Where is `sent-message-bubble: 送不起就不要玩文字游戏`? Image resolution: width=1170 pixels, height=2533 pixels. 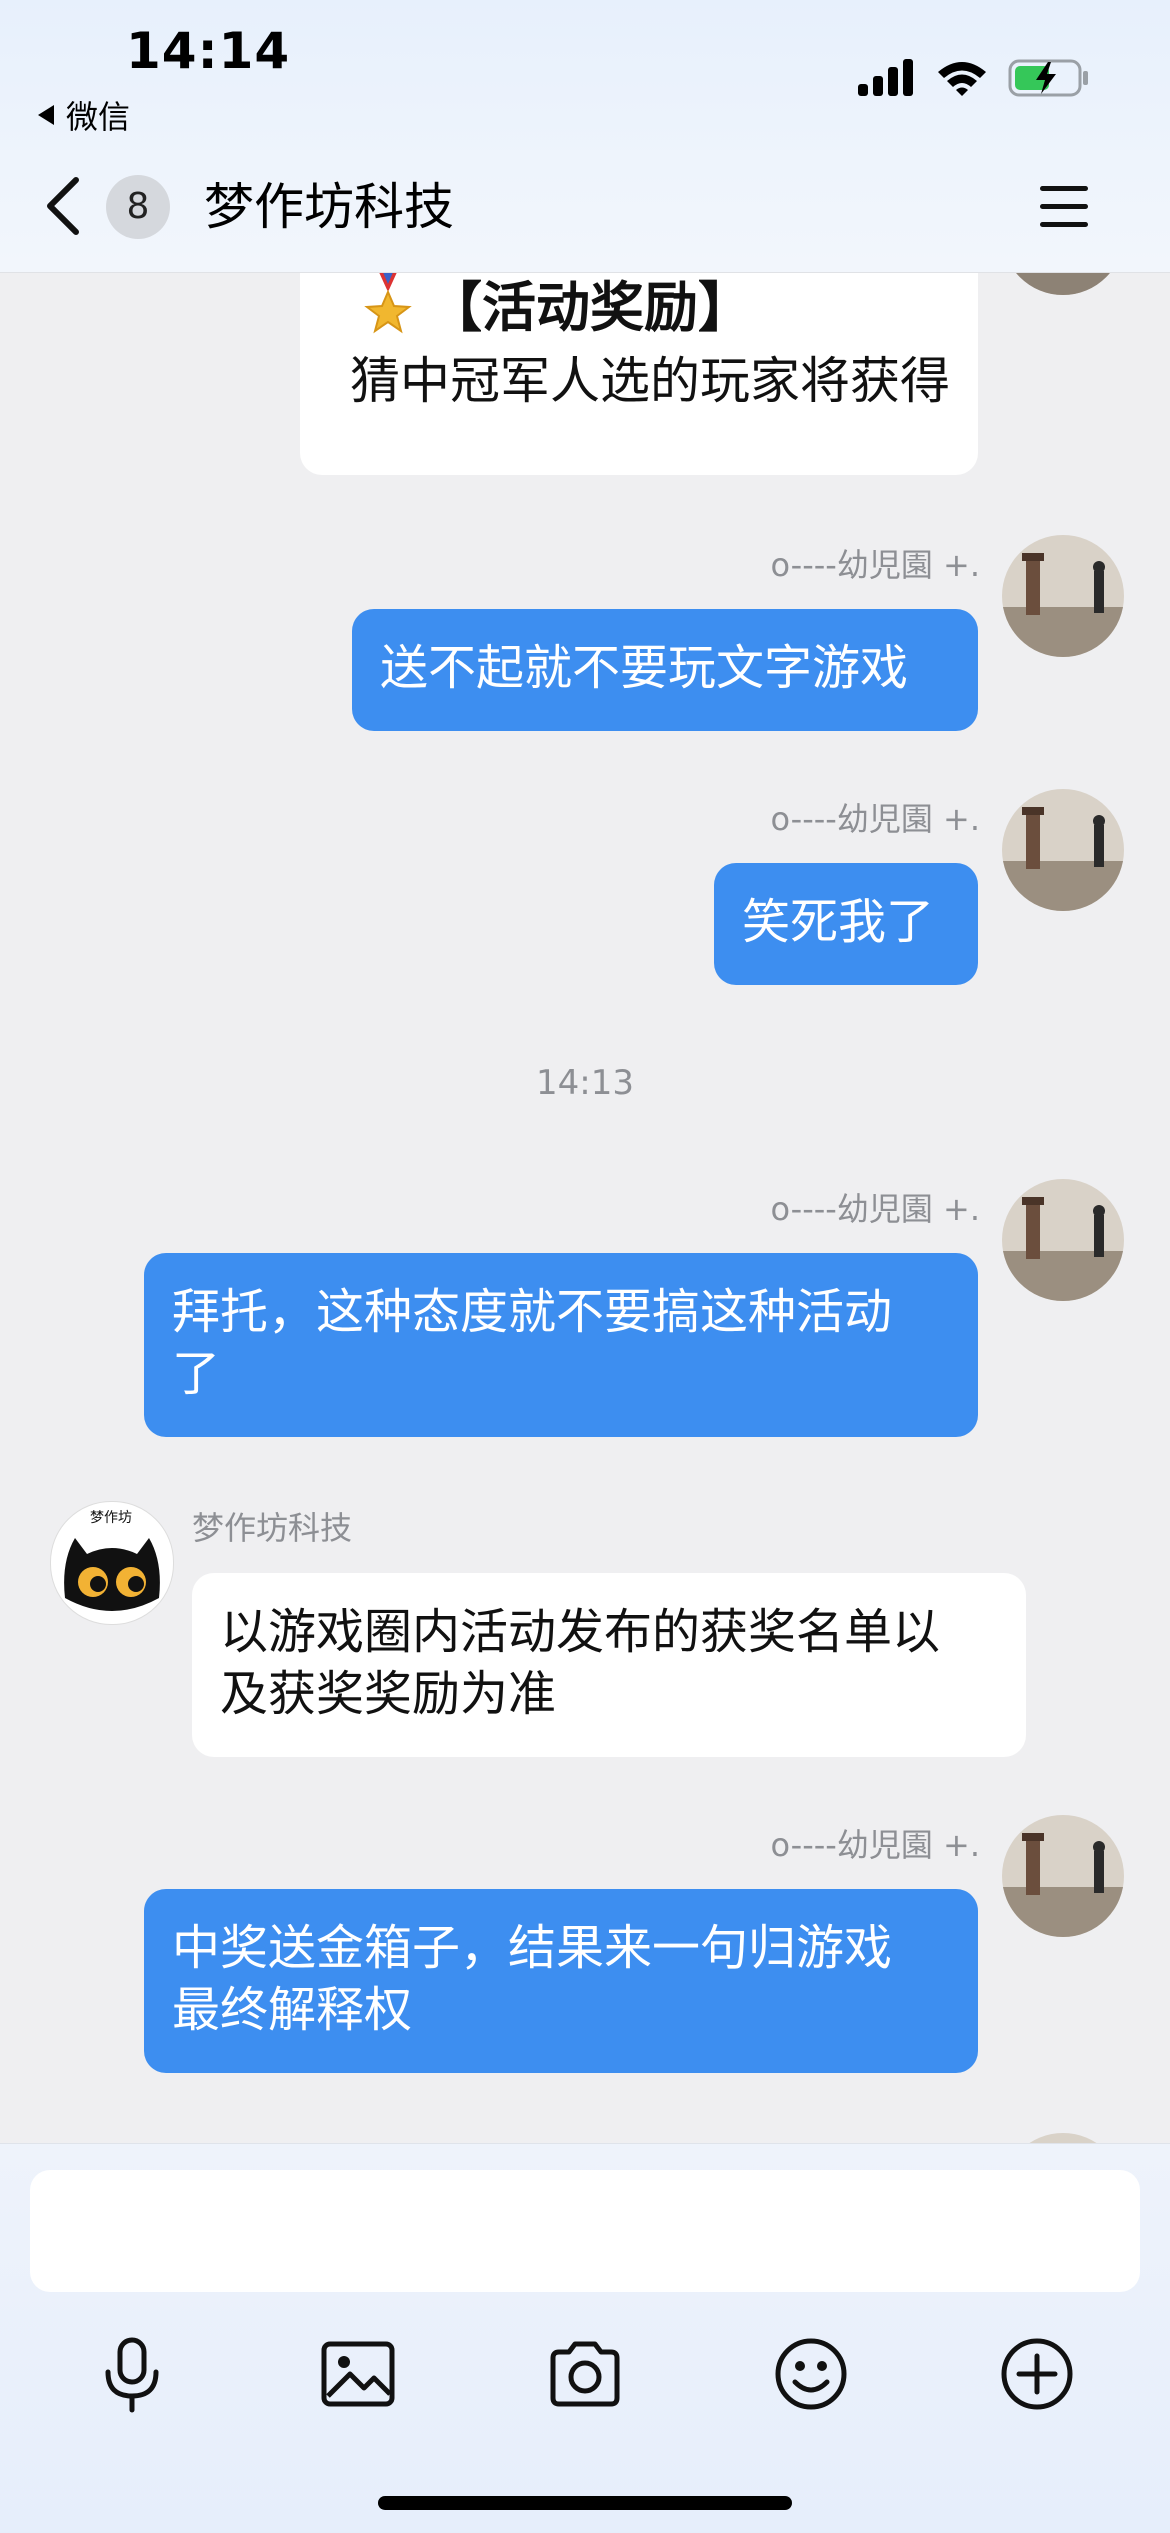
sent-message-bubble: 送不起就不要玩文字游戏 is located at coordinates (665, 670).